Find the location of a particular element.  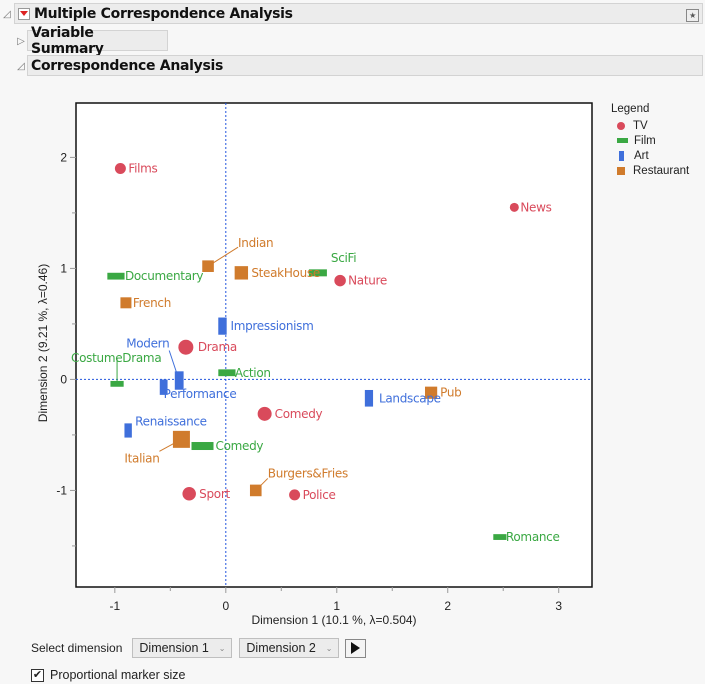

proportional-marker-option: ✔ Proportional marker size is located at coordinates (108, 675).